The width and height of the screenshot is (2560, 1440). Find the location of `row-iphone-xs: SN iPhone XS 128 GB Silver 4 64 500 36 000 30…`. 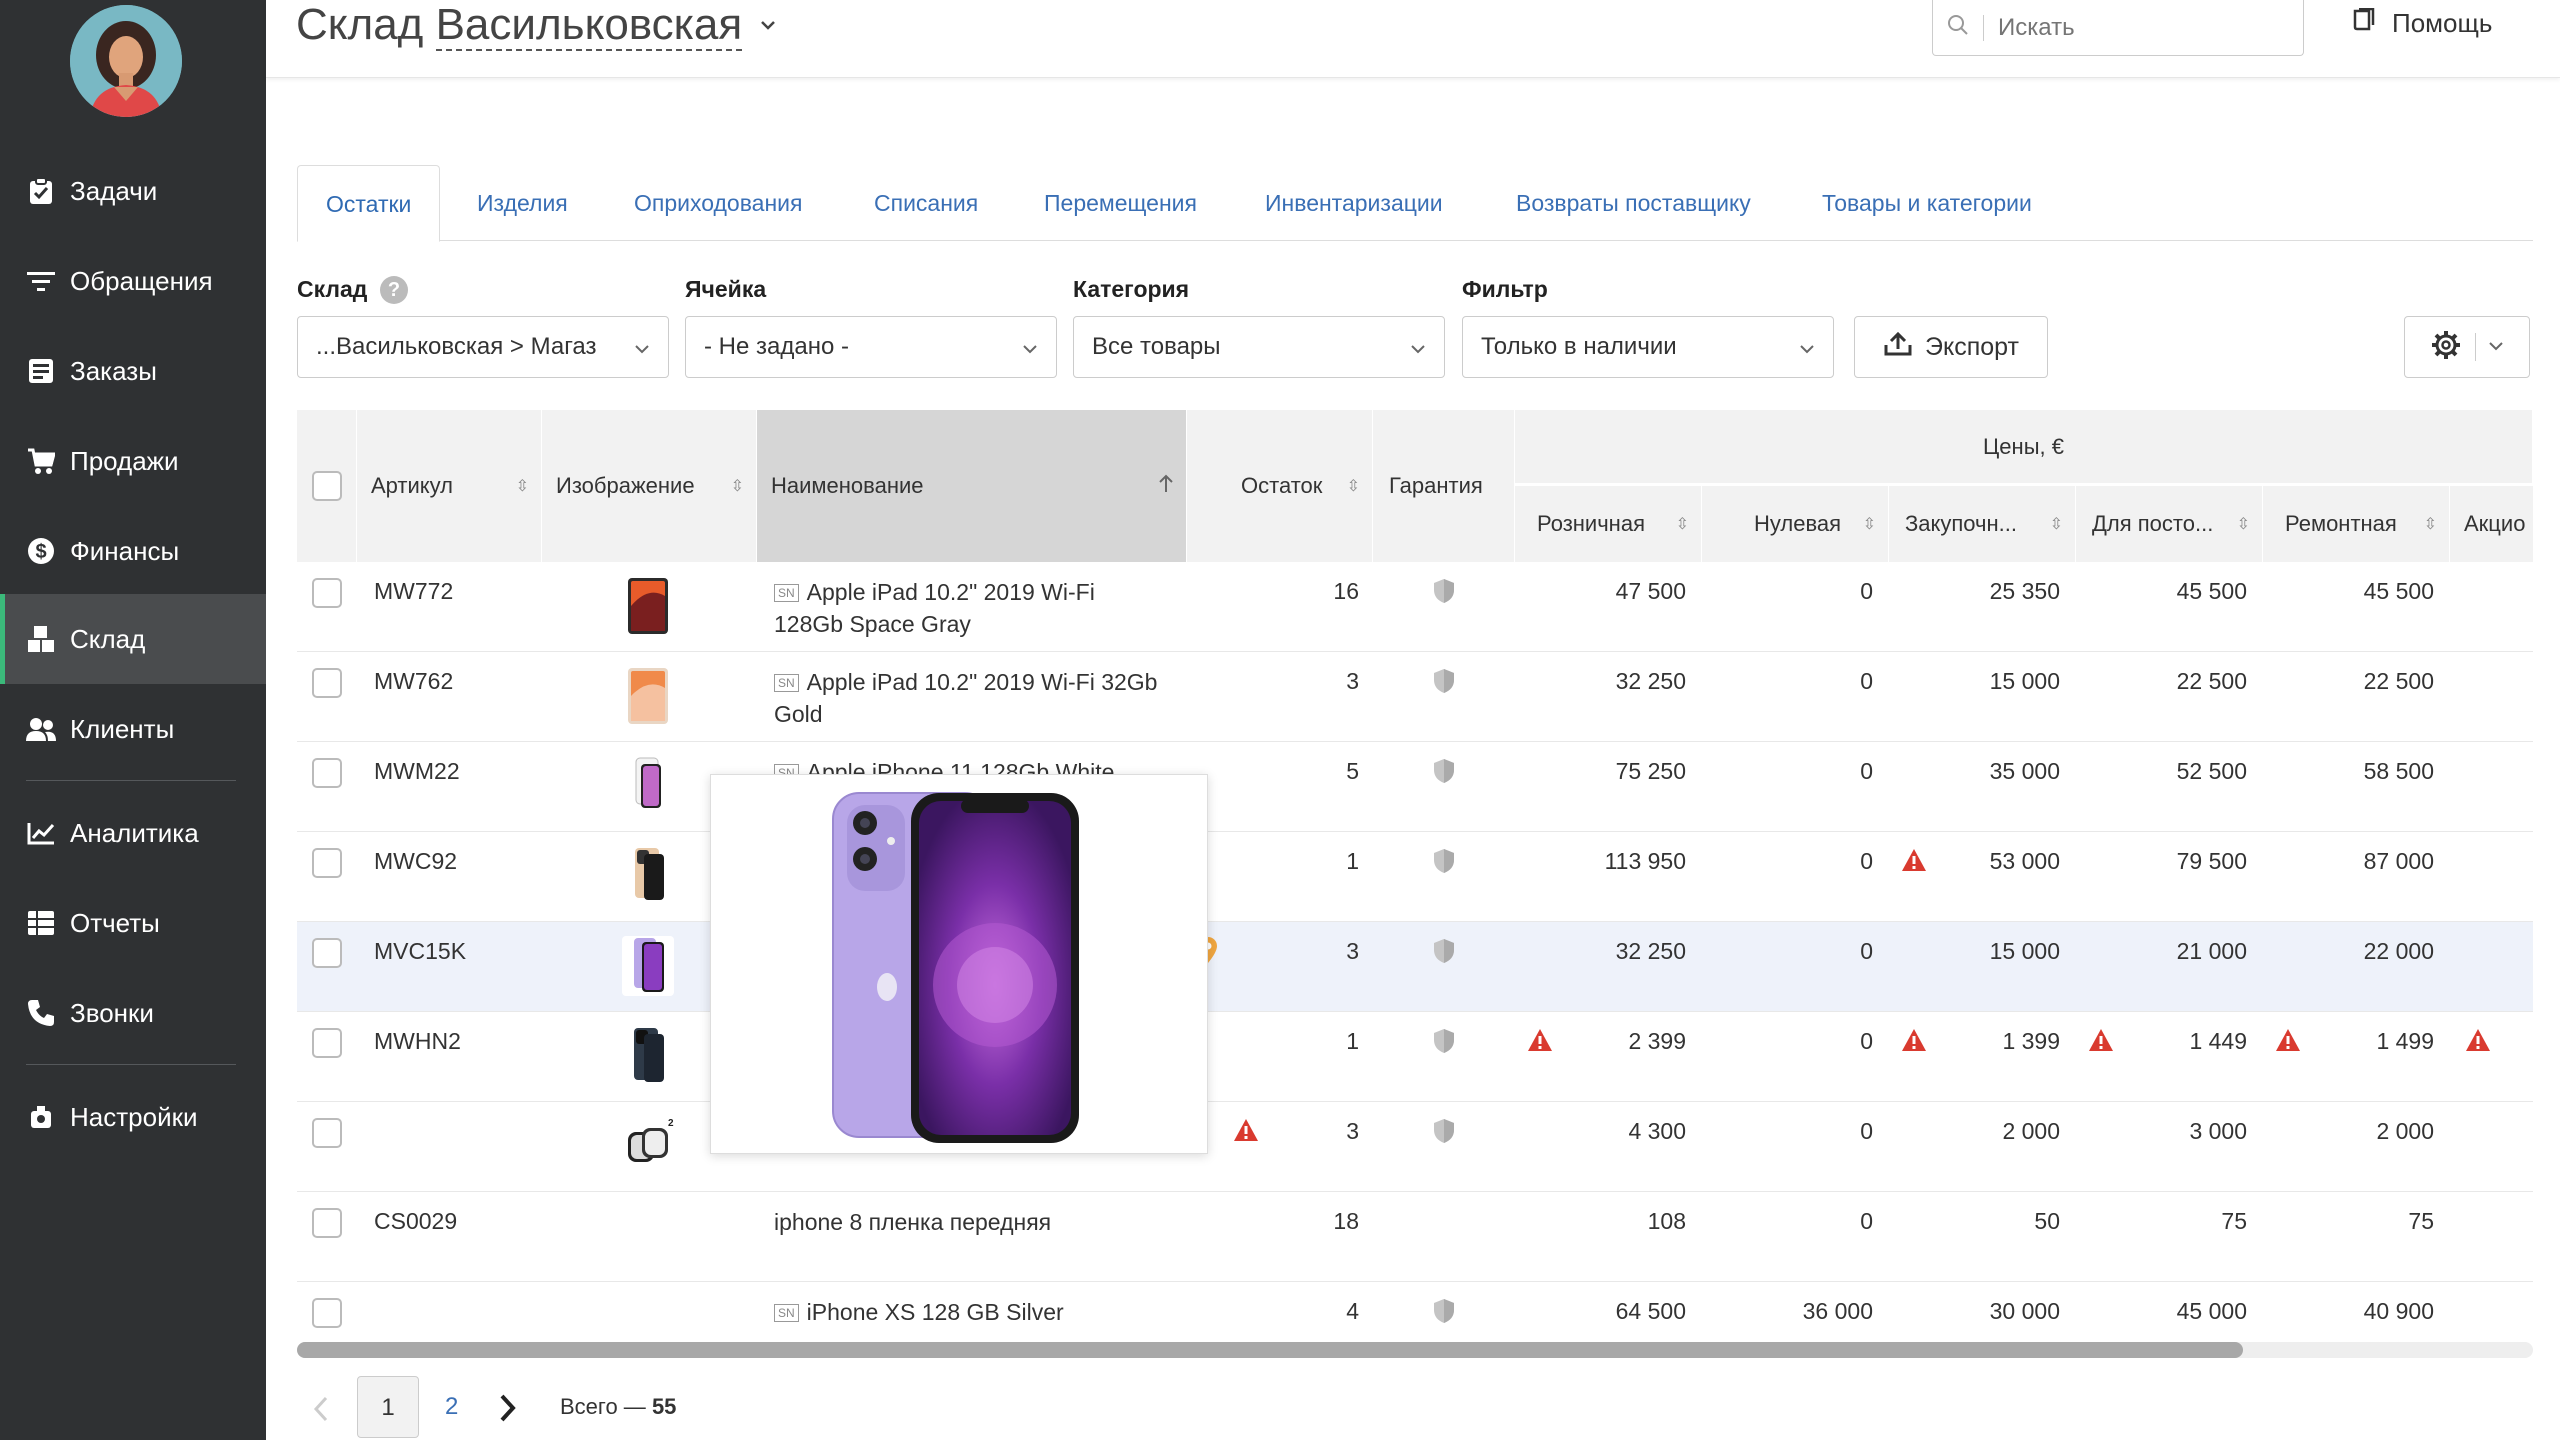

row-iphone-xs: SN iPhone XS 128 GB Silver 4 64 500 36 000 30… is located at coordinates (1415, 1311).